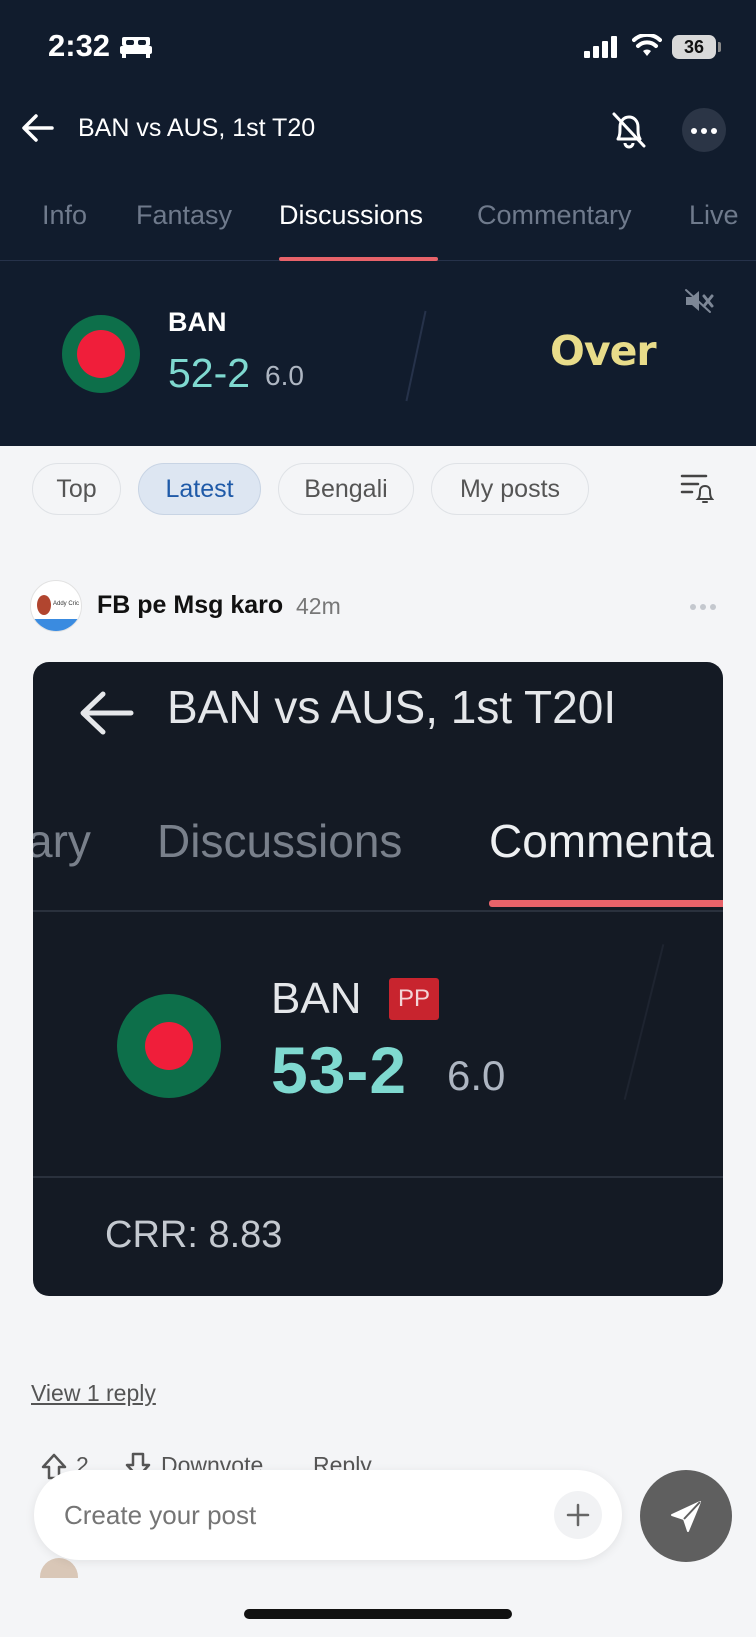  What do you see at coordinates (629, 130) in the screenshot?
I see `bell-off-icon` at bounding box center [629, 130].